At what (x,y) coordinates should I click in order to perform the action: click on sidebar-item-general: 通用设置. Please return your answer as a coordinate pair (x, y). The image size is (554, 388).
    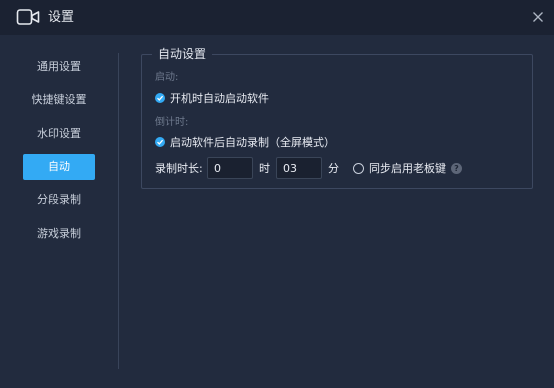
    Looking at the image, I should click on (59, 67).